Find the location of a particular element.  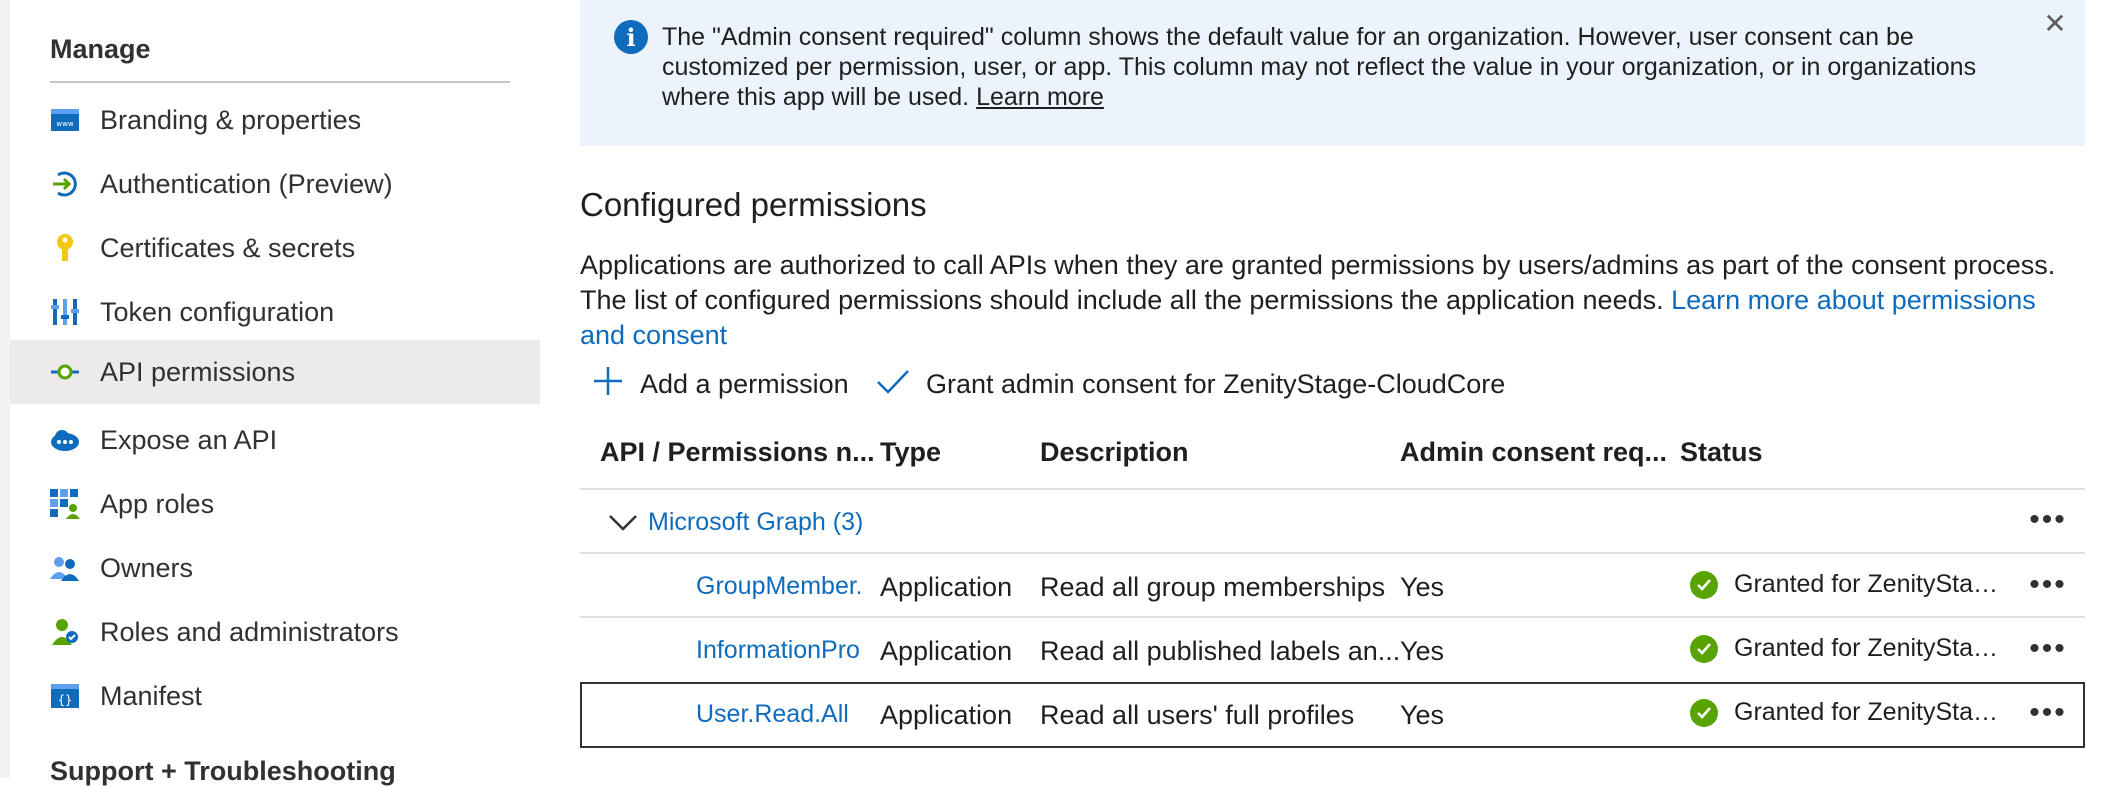

page-title: Configured permissions is located at coordinates (753, 204).